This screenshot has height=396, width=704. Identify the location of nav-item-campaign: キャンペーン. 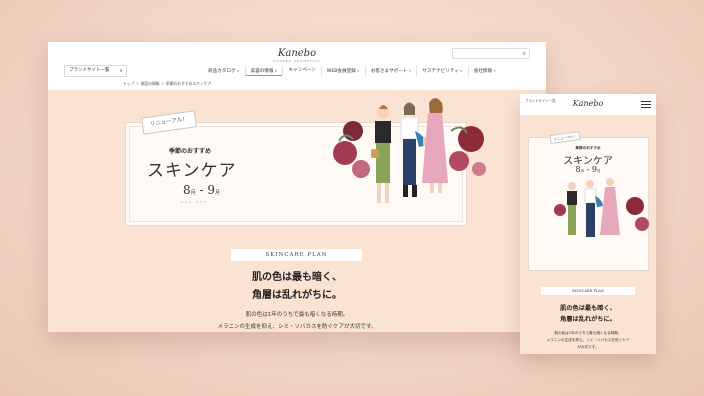
(301, 71).